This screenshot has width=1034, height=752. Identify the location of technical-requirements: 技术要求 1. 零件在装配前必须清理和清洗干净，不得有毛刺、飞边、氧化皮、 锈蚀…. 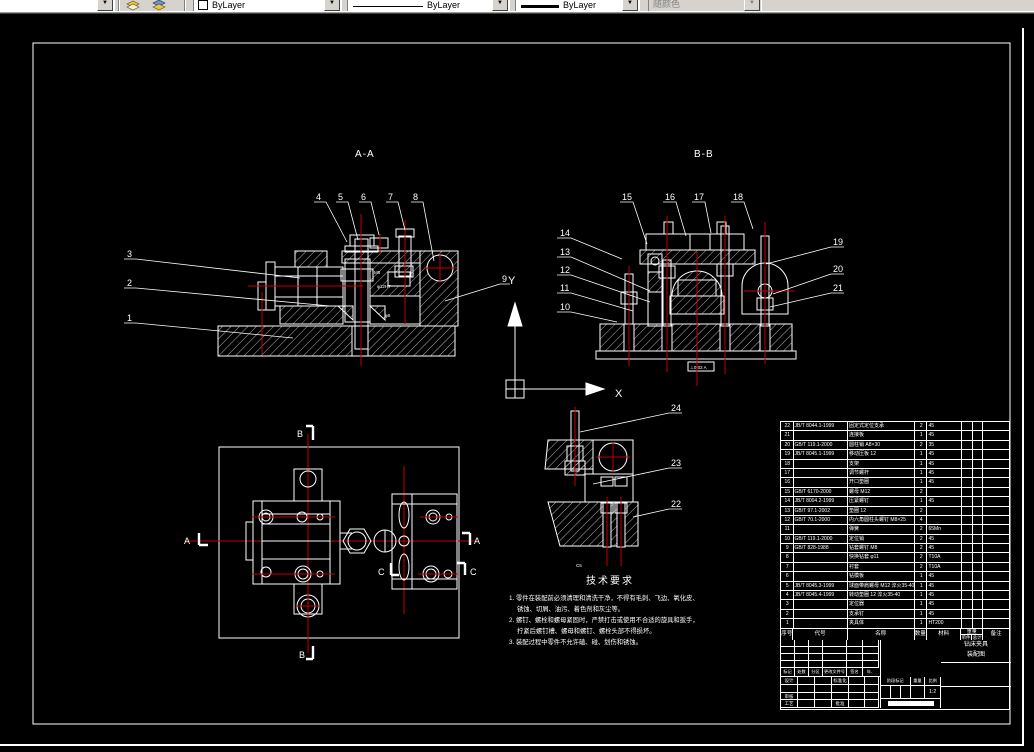
(610, 610).